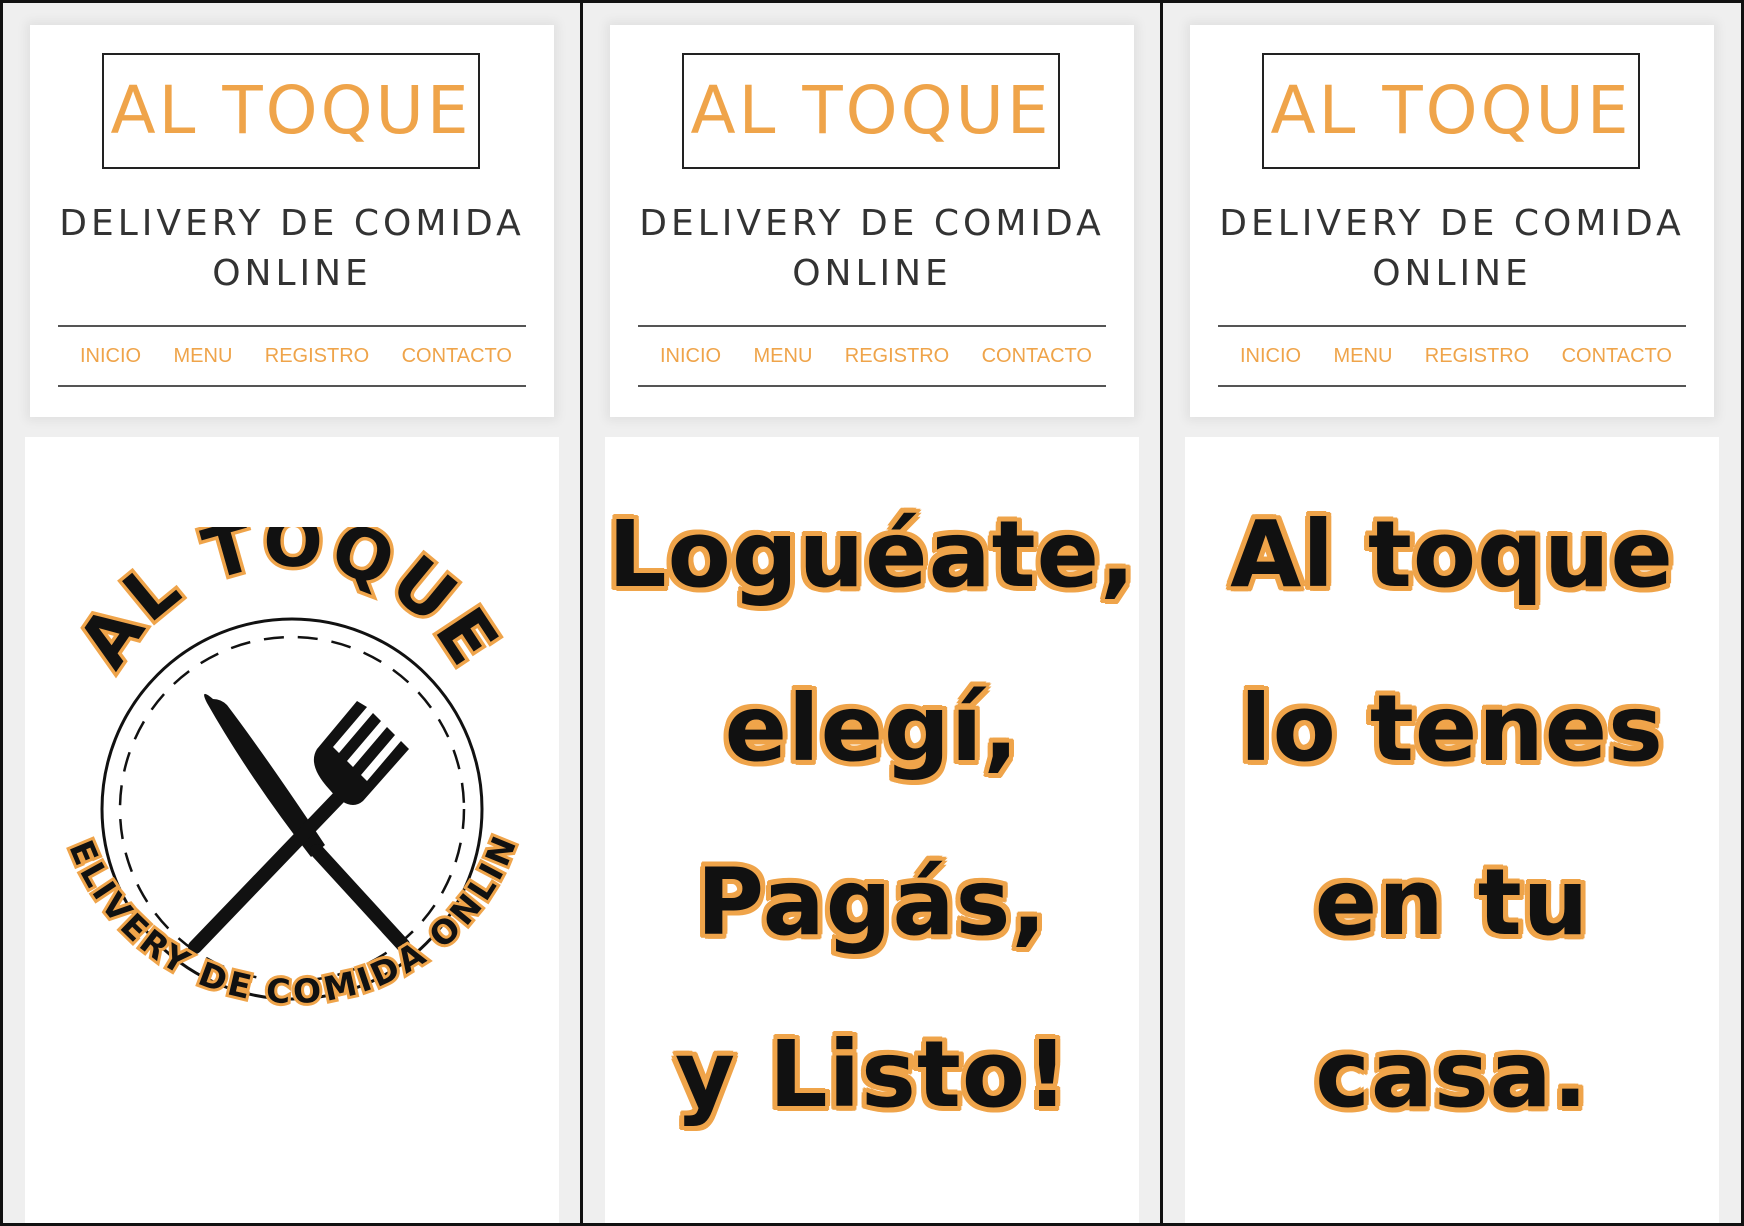  I want to click on slogan-line-4: casa., so click(1452, 1074).